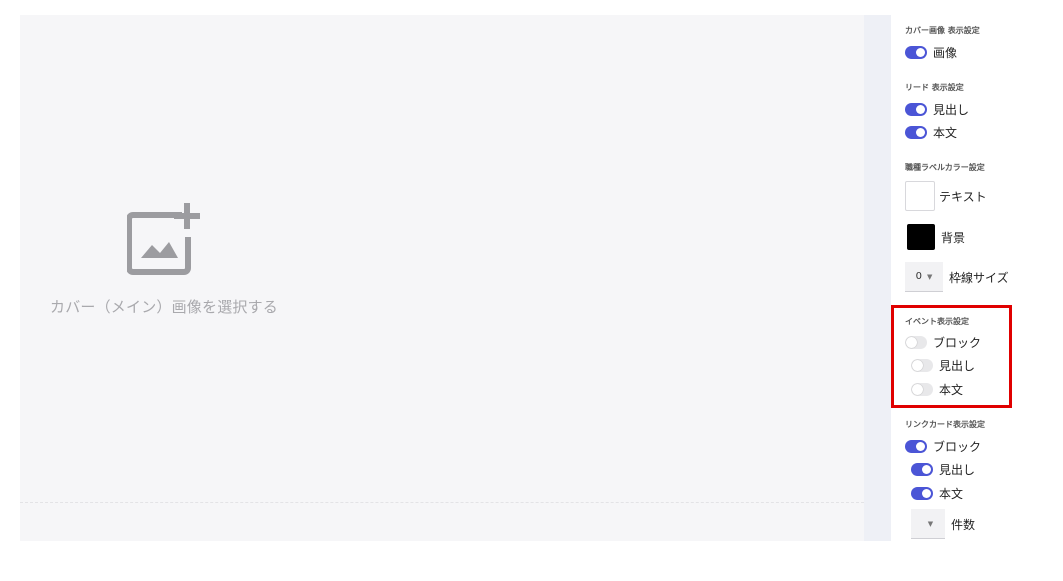 Image resolution: width=1063 pixels, height=581 pixels. I want to click on link-block-toggle-row: ブロック, so click(943, 446).